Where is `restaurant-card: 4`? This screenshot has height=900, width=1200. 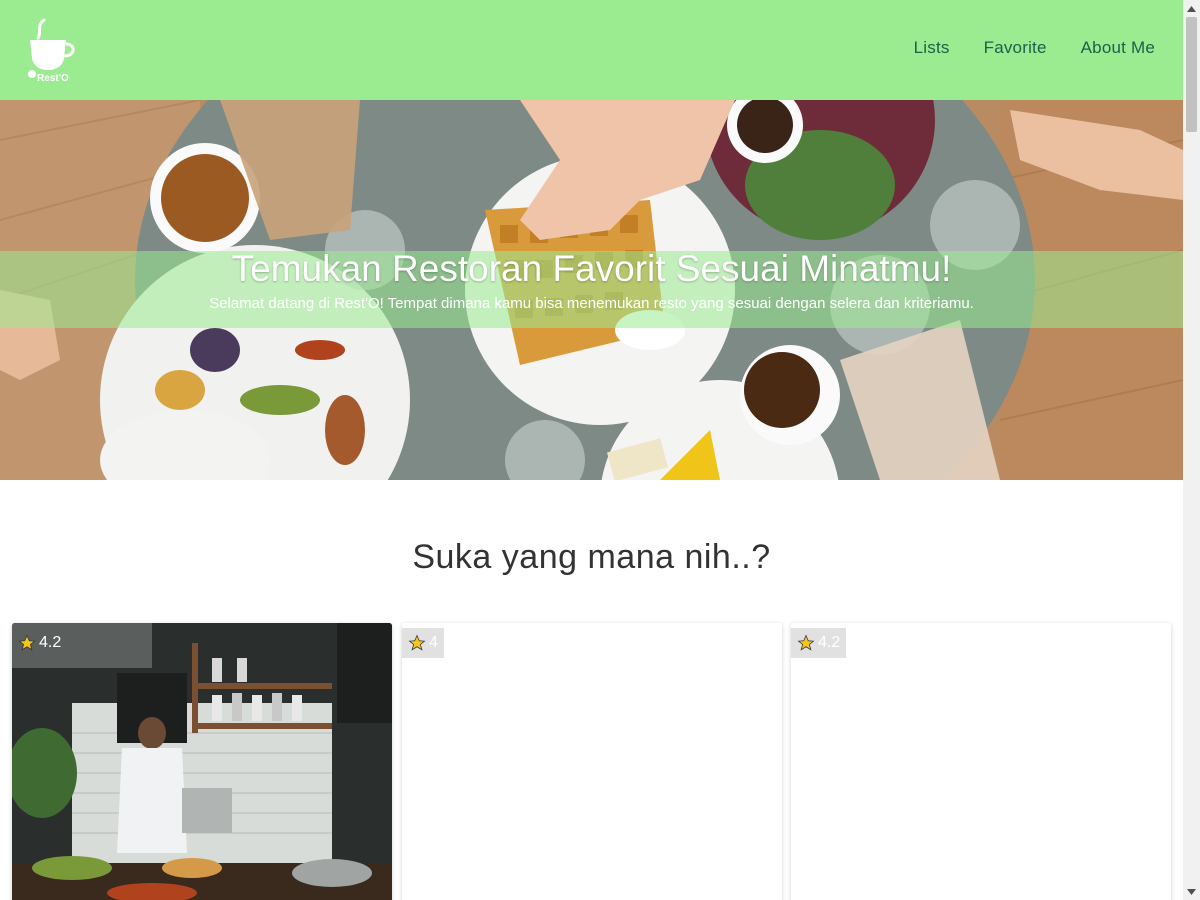
restaurant-card: 4 is located at coordinates (592, 761).